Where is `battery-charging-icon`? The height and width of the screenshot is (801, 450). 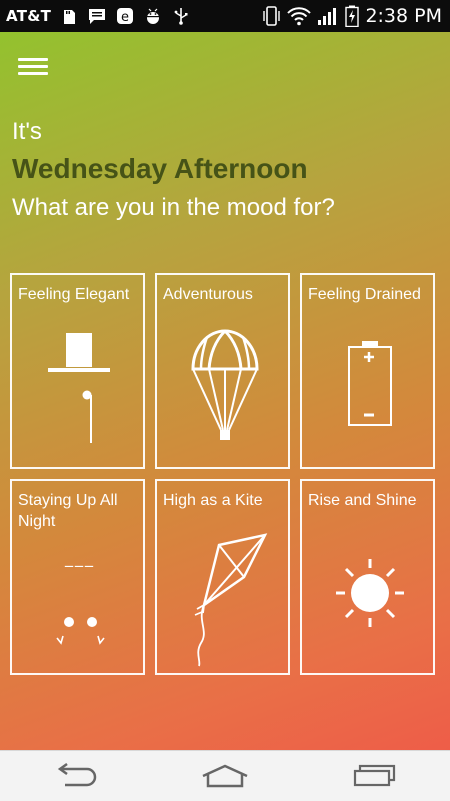
battery-charging-icon is located at coordinates (352, 16).